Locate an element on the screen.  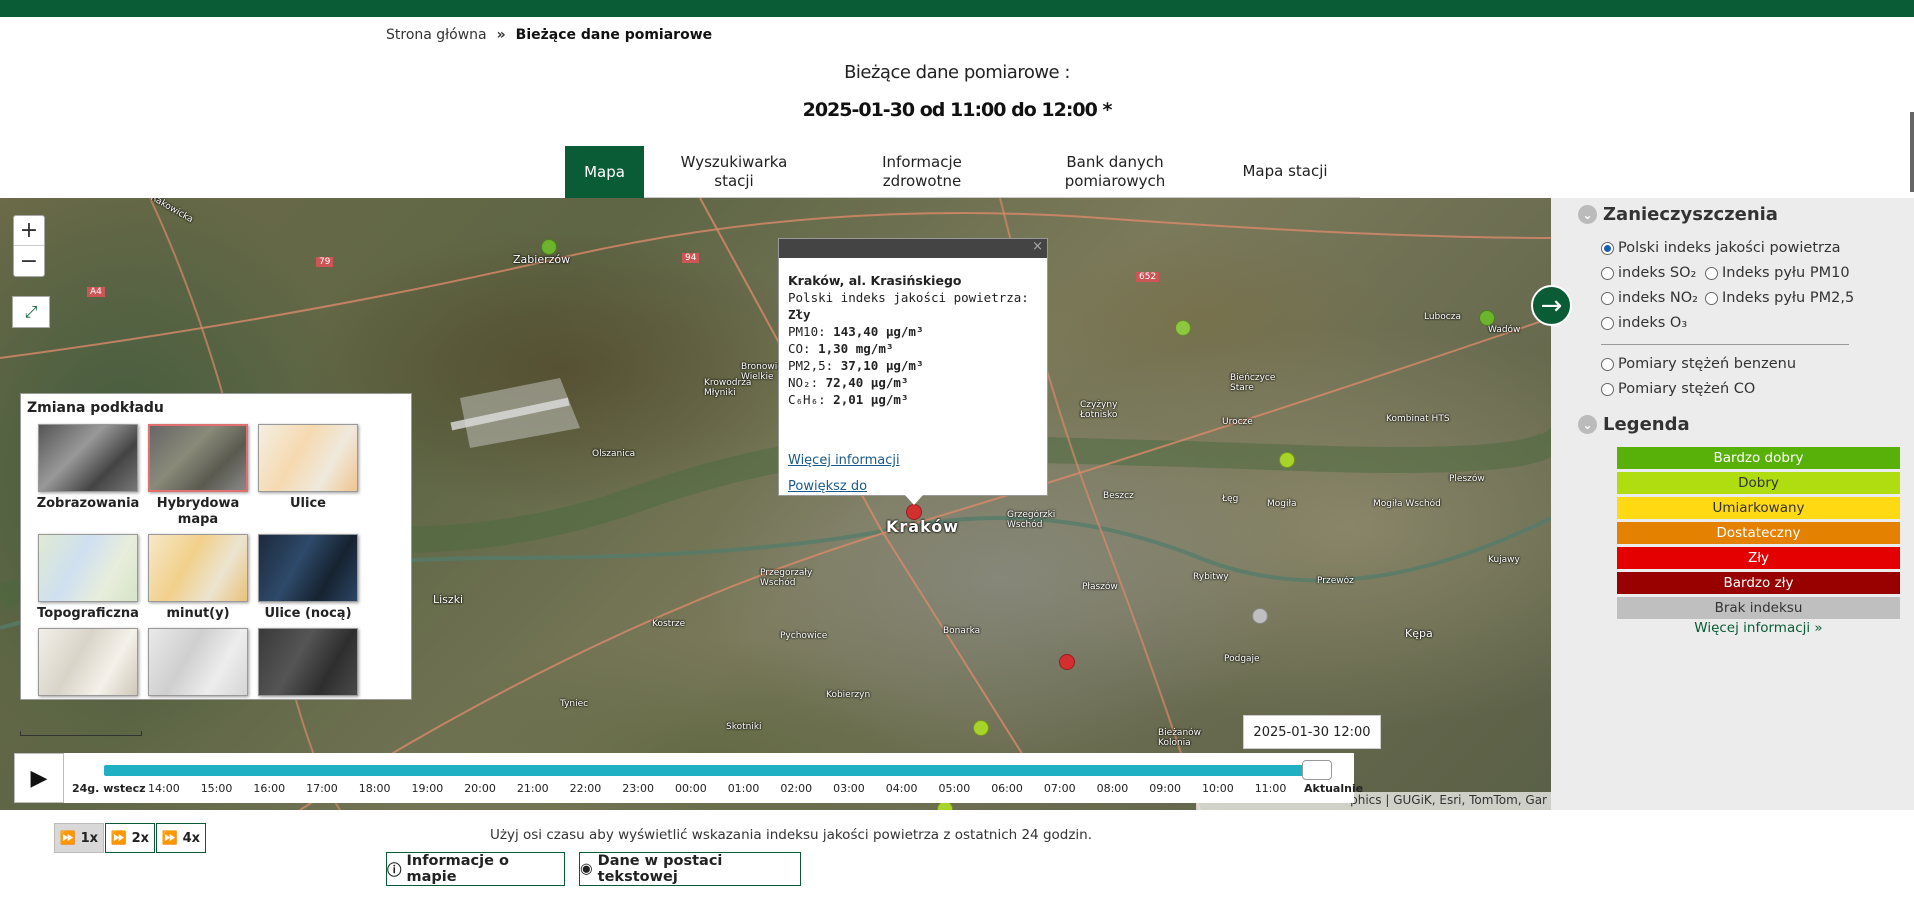
basemap-hybrid: Hybrydowa mapa is located at coordinates (198, 476).